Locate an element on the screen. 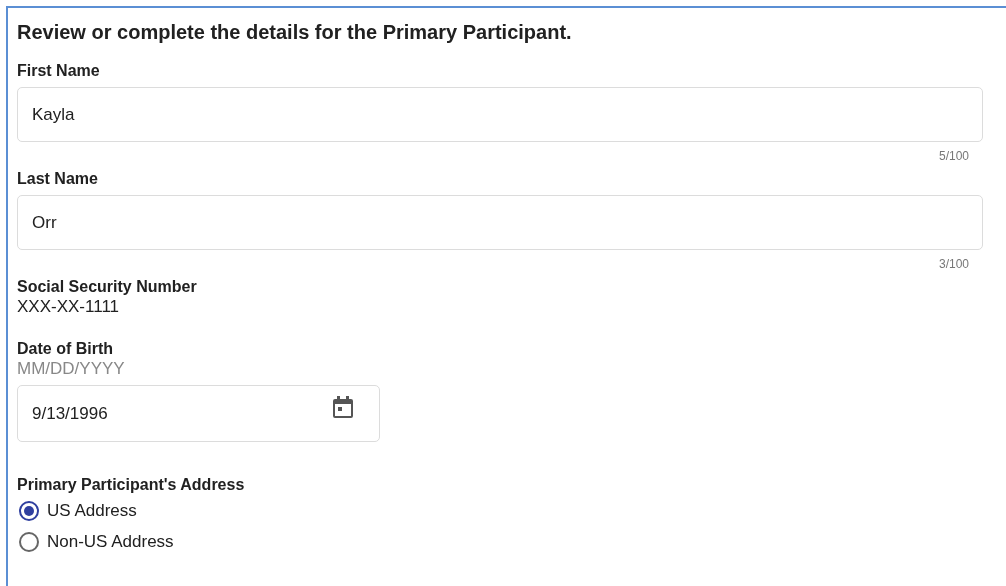 The width and height of the screenshot is (1006, 586). date-format-hint: MM/DD/YYYY is located at coordinates (71, 369).